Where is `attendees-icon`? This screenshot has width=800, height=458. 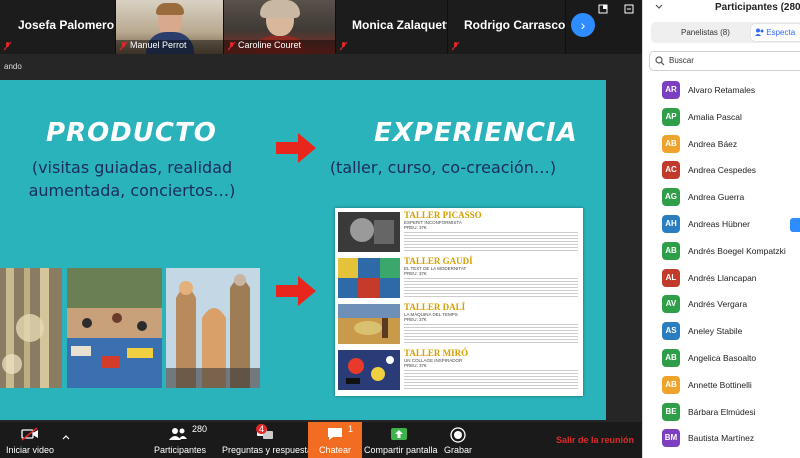 attendees-icon is located at coordinates (759, 32).